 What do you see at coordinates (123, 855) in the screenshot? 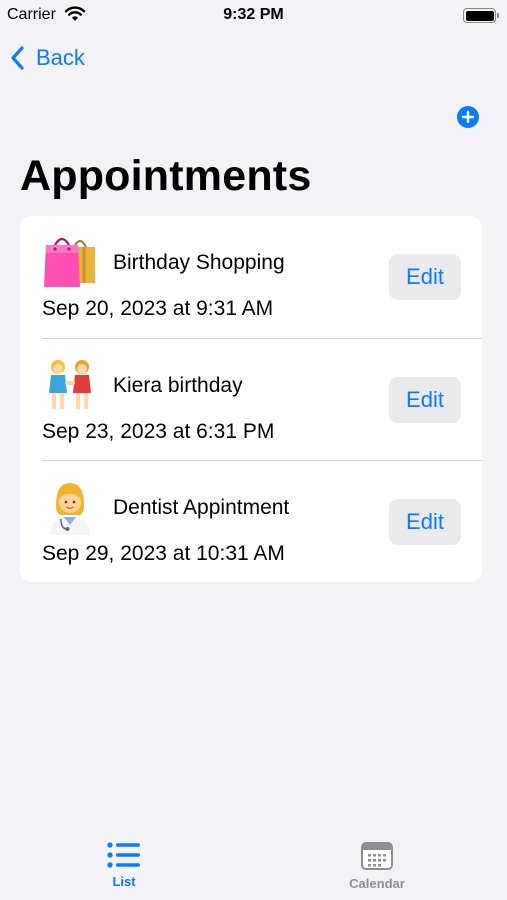
I see `list-icon` at bounding box center [123, 855].